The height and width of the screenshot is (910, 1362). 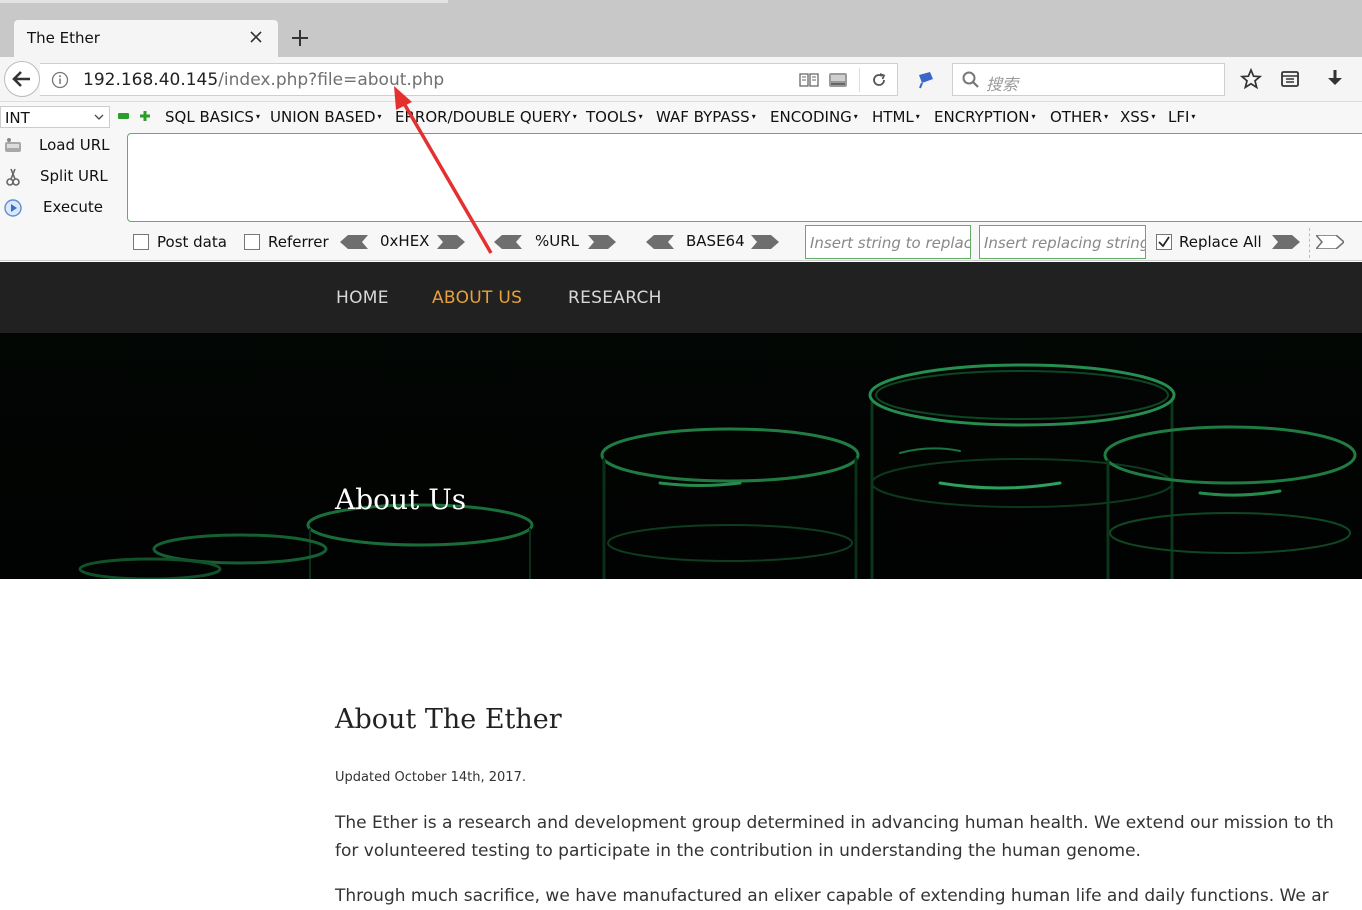 I want to click on url-text: 192.168.40.145/index.php?file=about.php, so click(x=263, y=80).